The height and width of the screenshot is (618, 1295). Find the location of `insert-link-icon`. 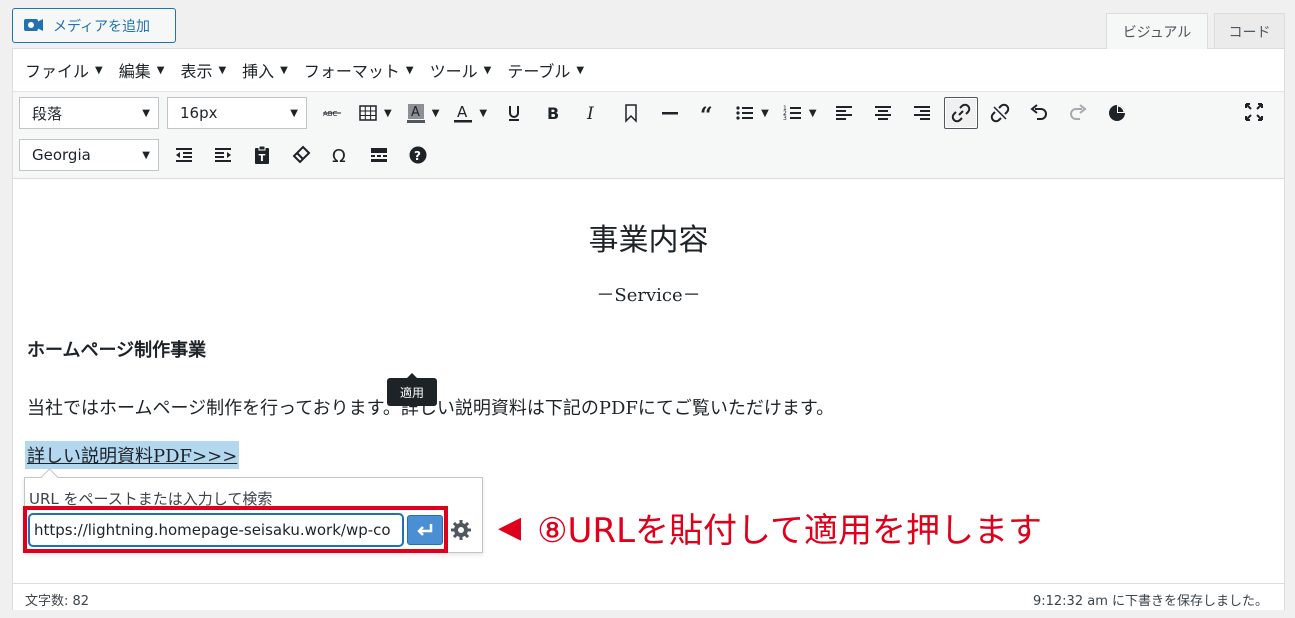

insert-link-icon is located at coordinates (960, 113).